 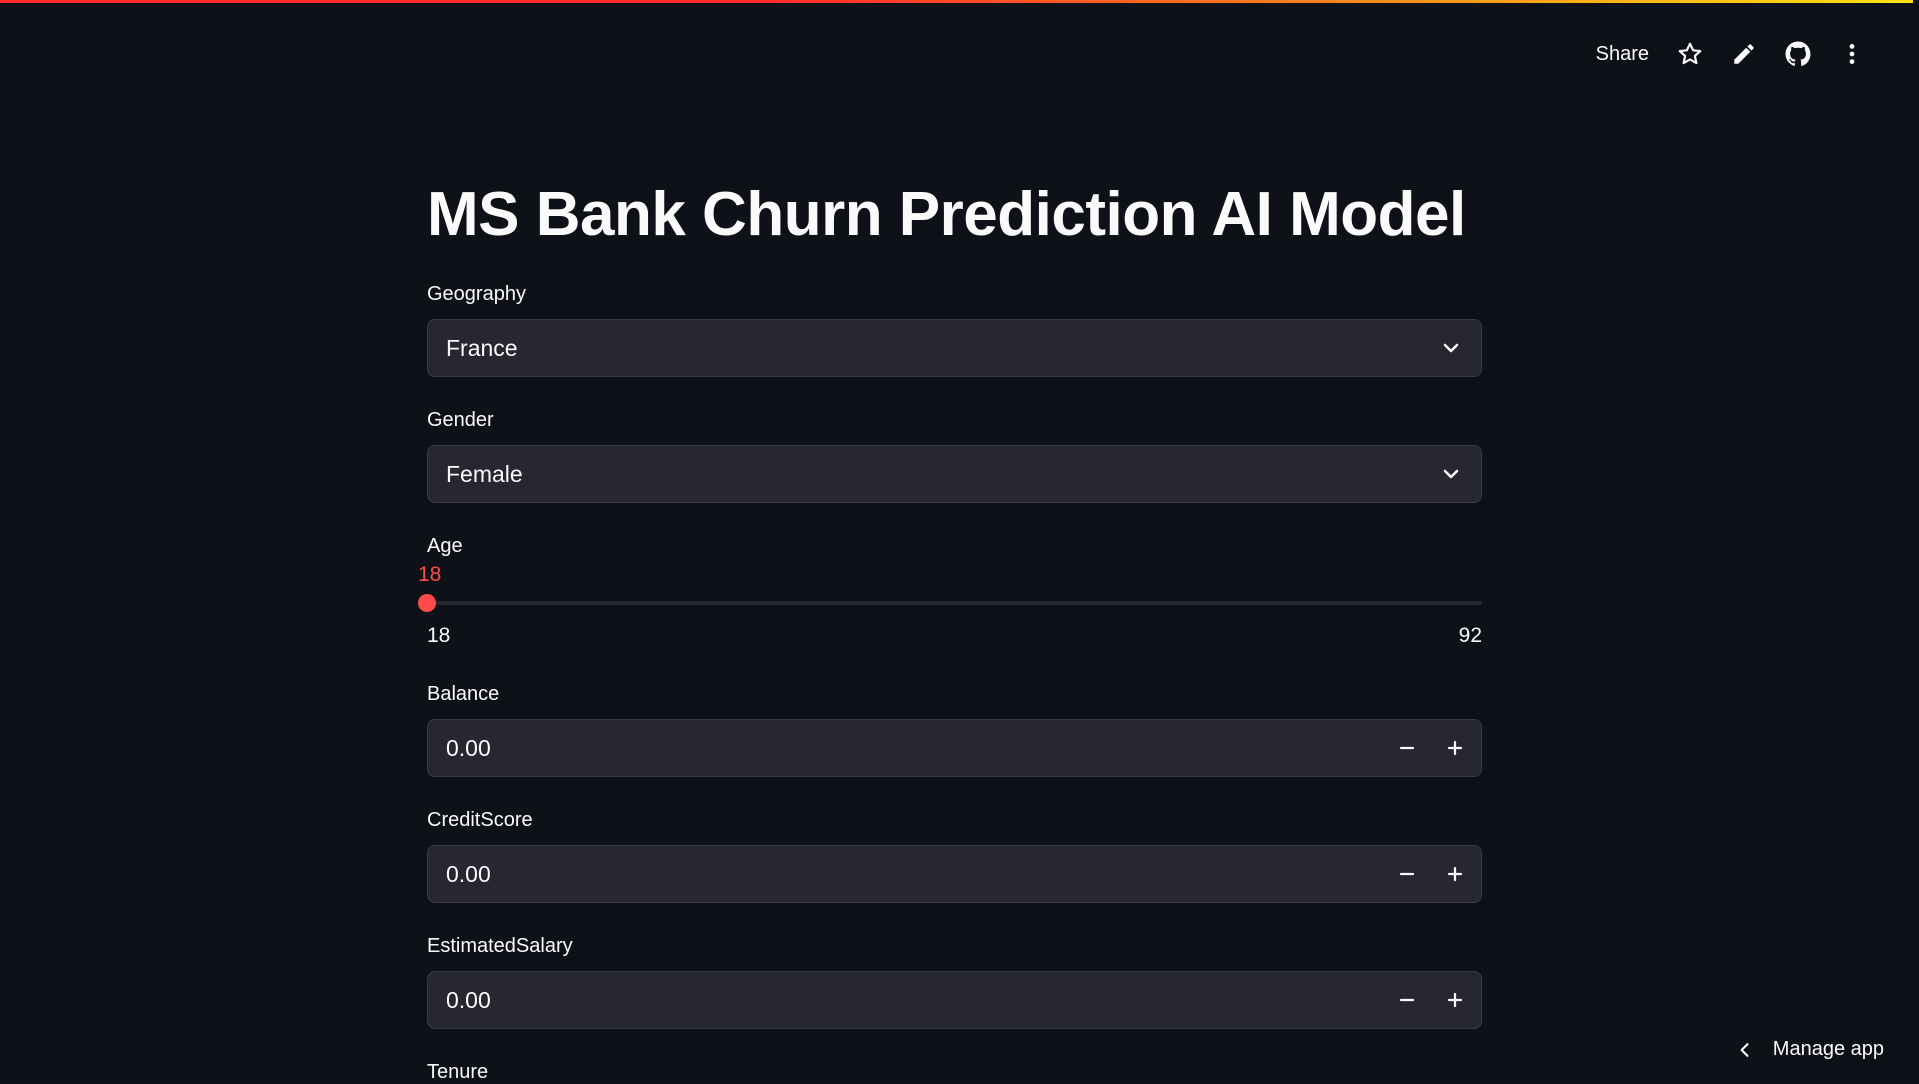 What do you see at coordinates (1745, 1050) in the screenshot?
I see `chevron-left-icon` at bounding box center [1745, 1050].